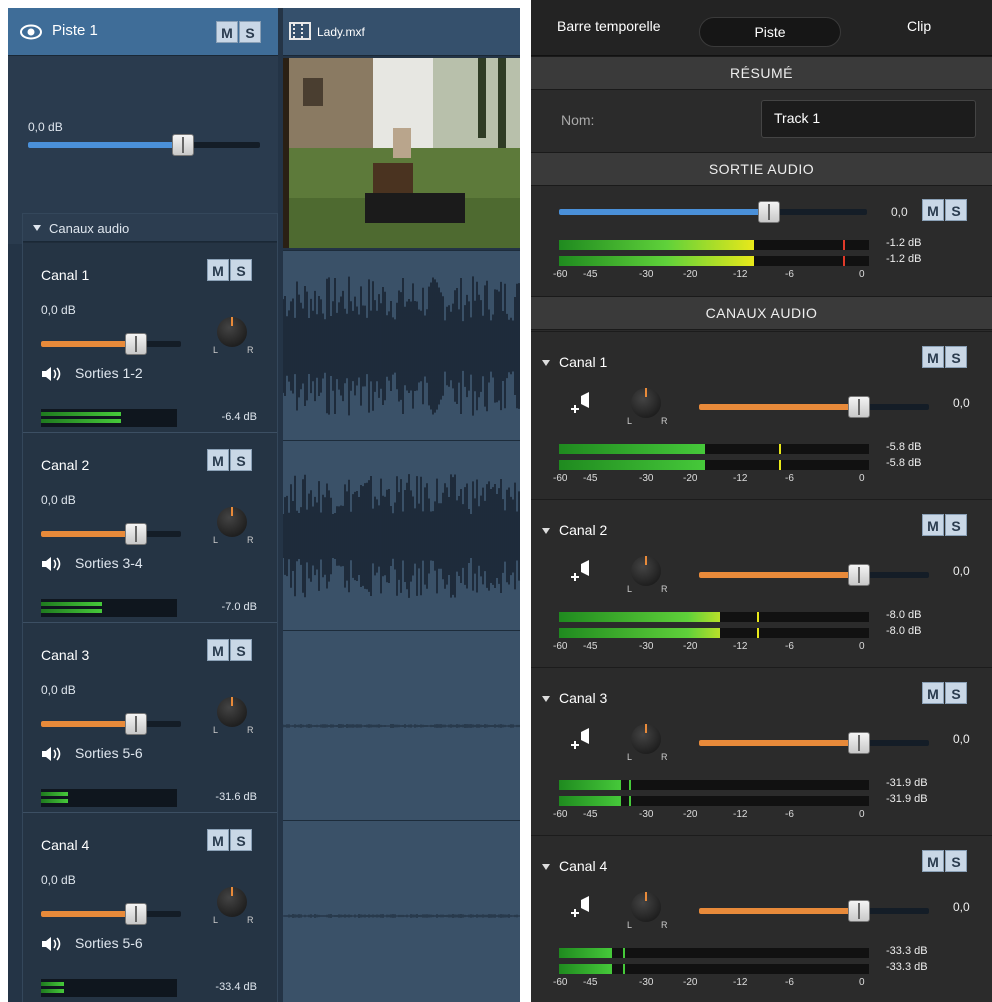 The width and height of the screenshot is (992, 1002). Describe the element at coordinates (236, 797) in the screenshot. I see `channel-level-value: -31.6 dB` at that location.